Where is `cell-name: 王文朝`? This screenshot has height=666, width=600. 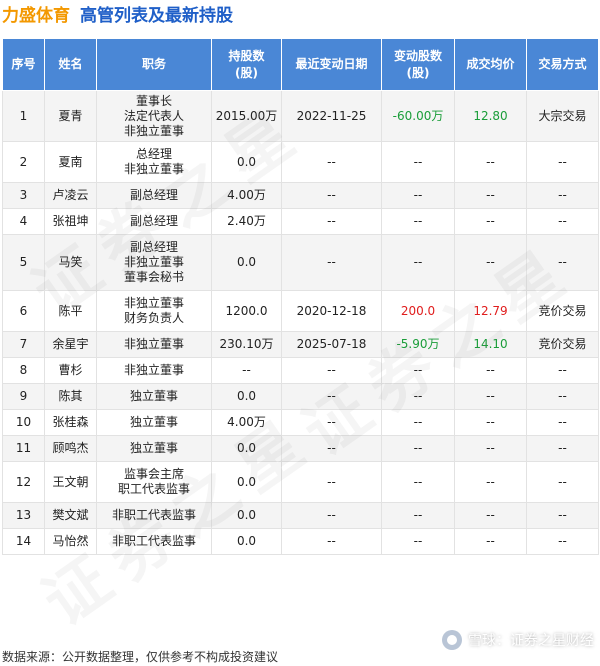 cell-name: 王文朝 is located at coordinates (70, 482).